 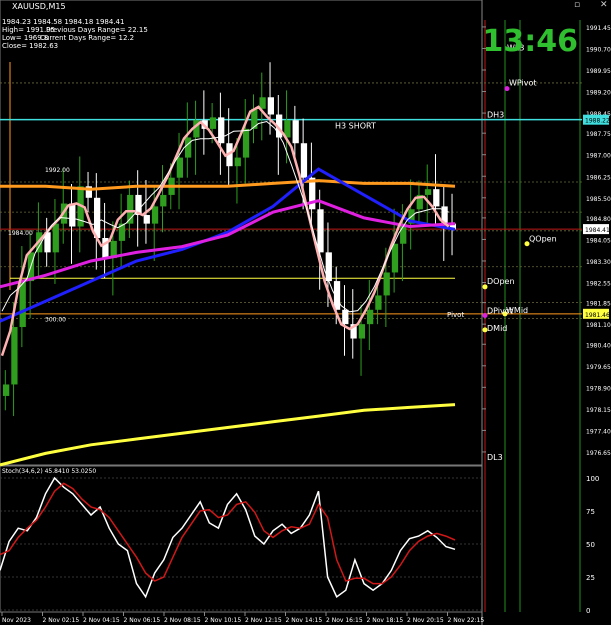 What do you see at coordinates (598, 367) in the screenshot?
I see `y-tick-label: 1979.65` at bounding box center [598, 367].